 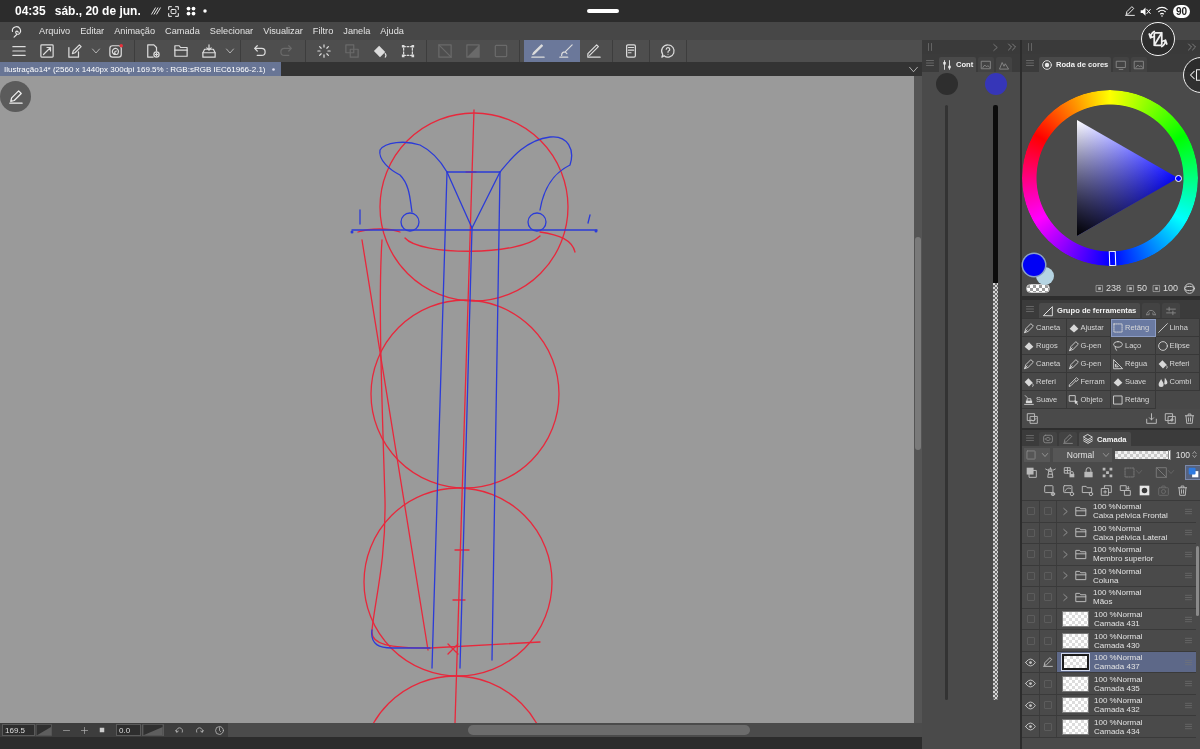 I want to click on selection-dropdown, so click(x=1133, y=472).